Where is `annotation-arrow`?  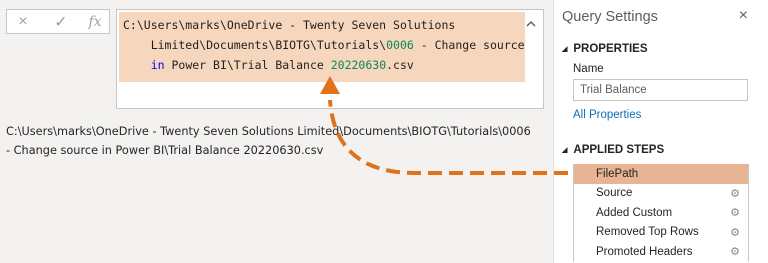 annotation-arrow is located at coordinates (444, 125).